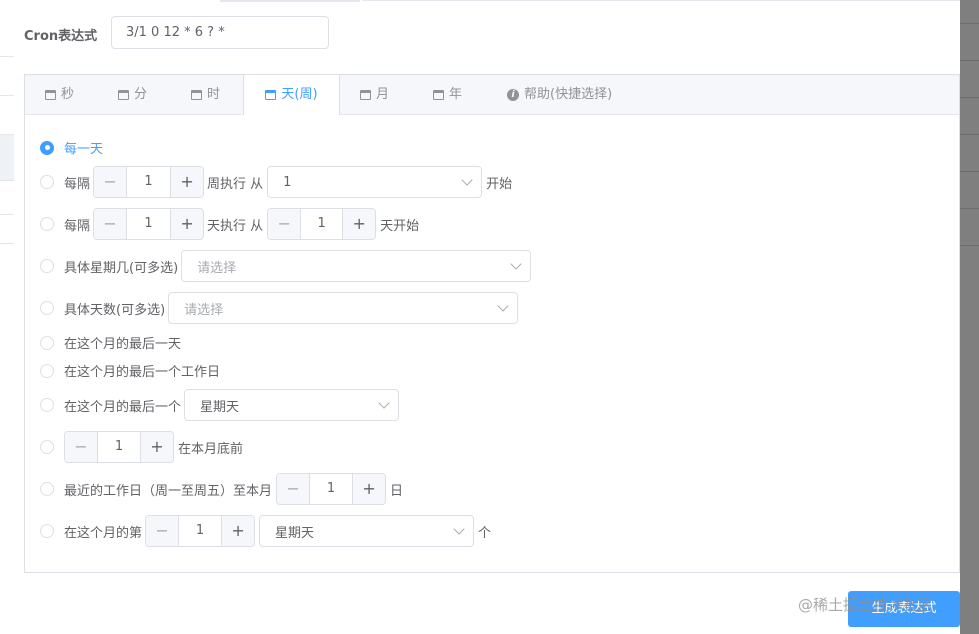 The height and width of the screenshot is (634, 979). Describe the element at coordinates (123, 407) in the screenshot. I see `last-weekday-label: 在这个月的最后一个` at that location.